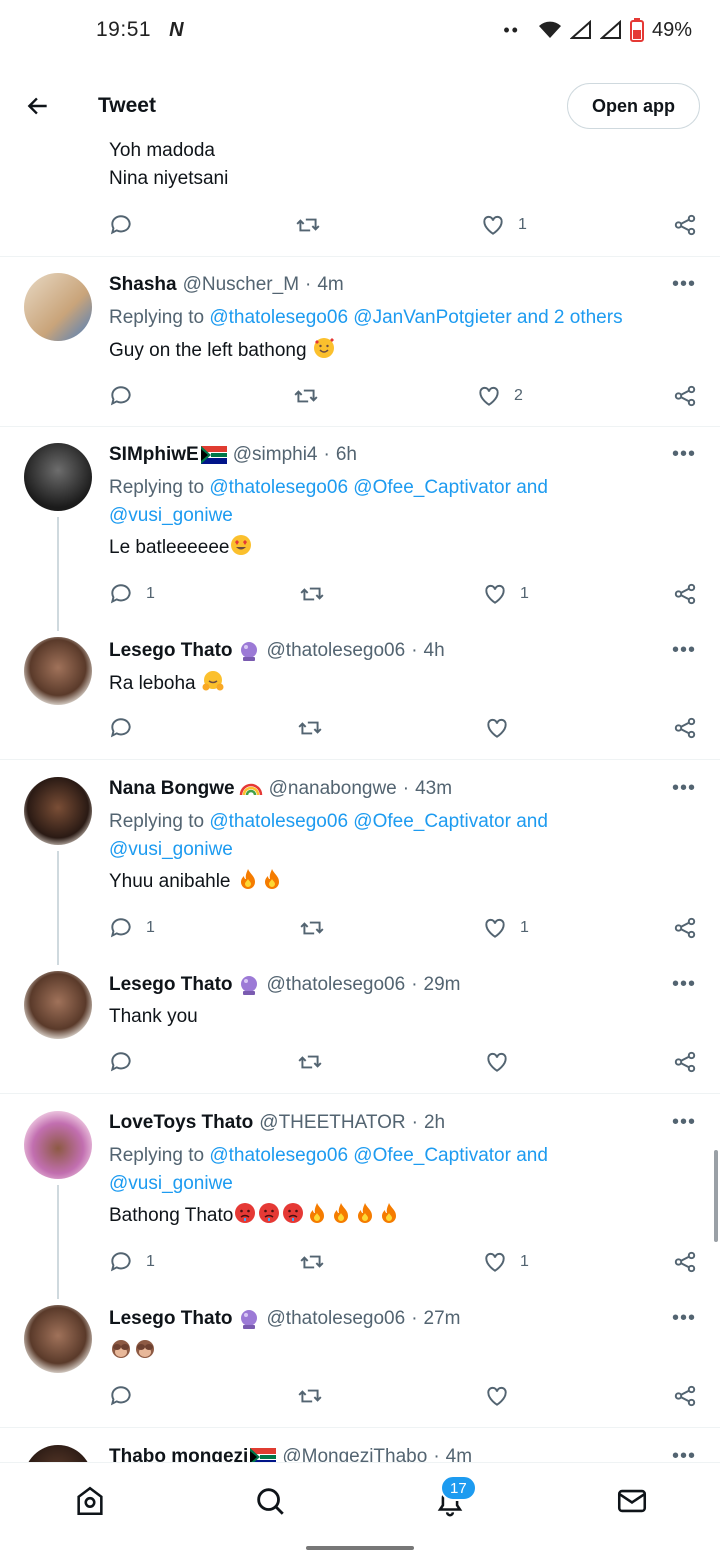  What do you see at coordinates (360, 196) in the screenshot?
I see `tweet-partial: Yoh madoda Nina niyetsani 1` at bounding box center [360, 196].